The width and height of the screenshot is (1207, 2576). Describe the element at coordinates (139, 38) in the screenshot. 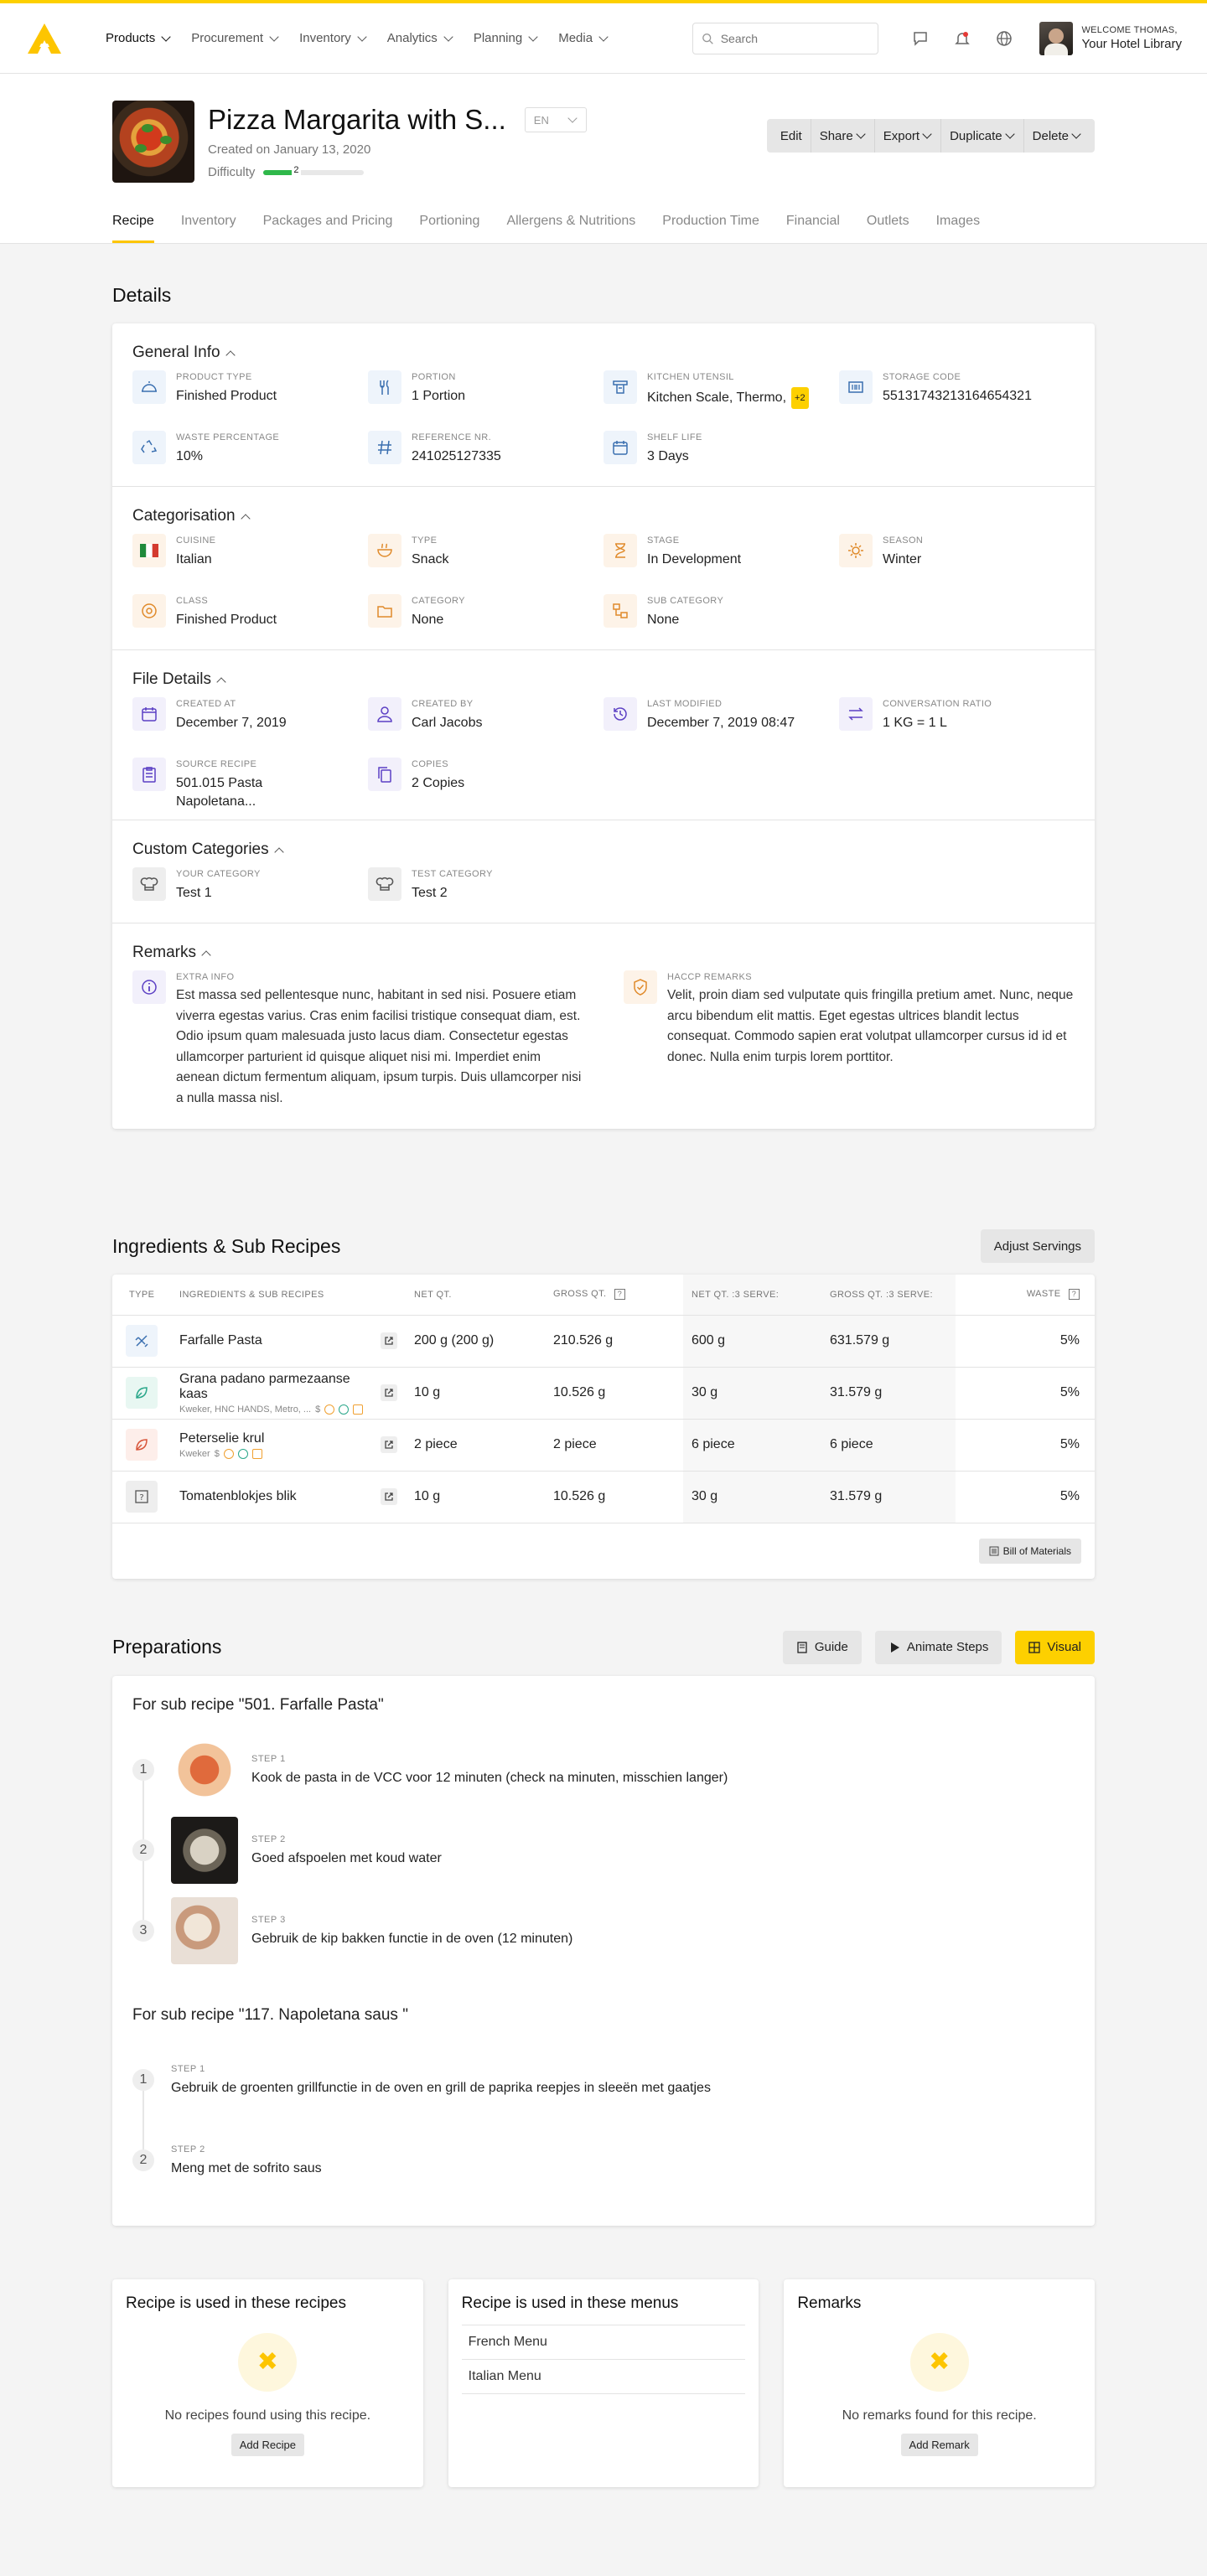

I see `nav-products: Products` at that location.